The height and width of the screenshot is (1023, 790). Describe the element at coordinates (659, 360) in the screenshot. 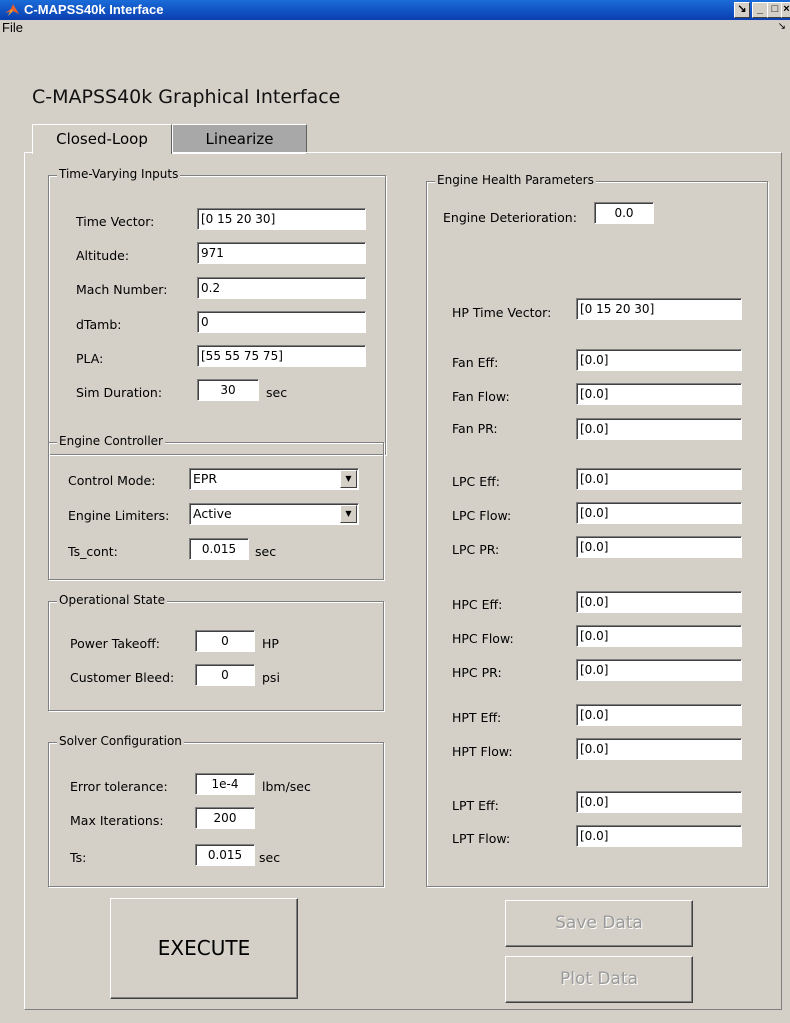

I see `fan-eff-input: [0.0]` at that location.